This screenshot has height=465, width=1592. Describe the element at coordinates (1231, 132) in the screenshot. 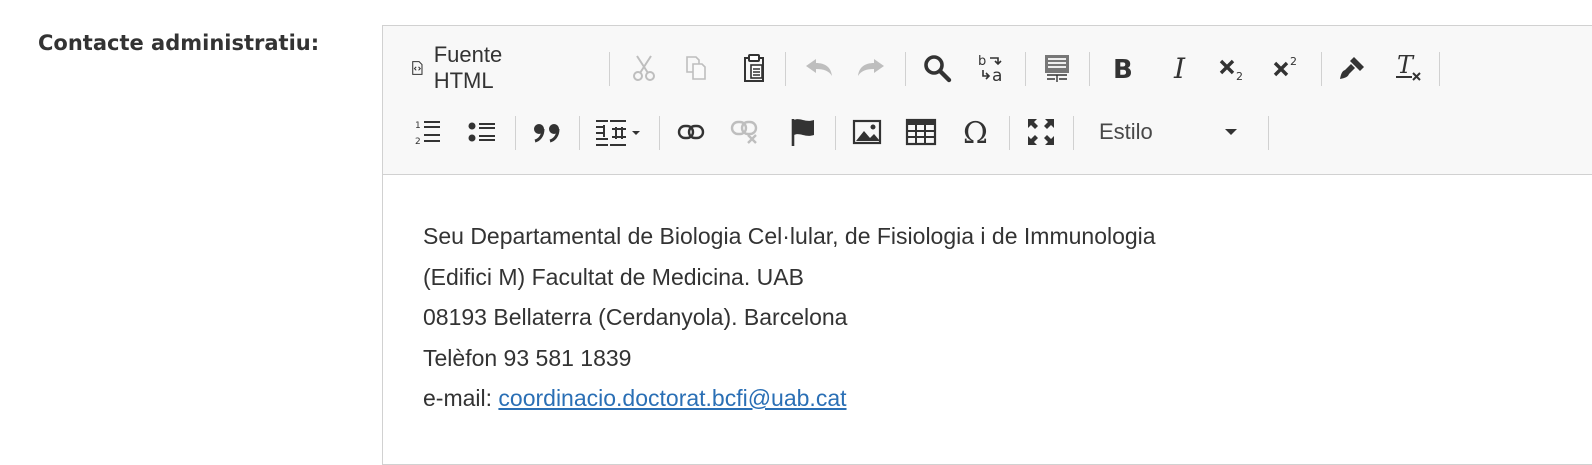

I see `chevron-down-icon` at that location.